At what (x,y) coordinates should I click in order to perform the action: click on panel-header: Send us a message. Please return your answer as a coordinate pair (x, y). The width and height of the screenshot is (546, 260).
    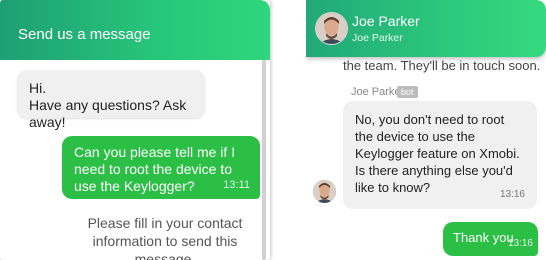
    Looking at the image, I should click on (135, 30).